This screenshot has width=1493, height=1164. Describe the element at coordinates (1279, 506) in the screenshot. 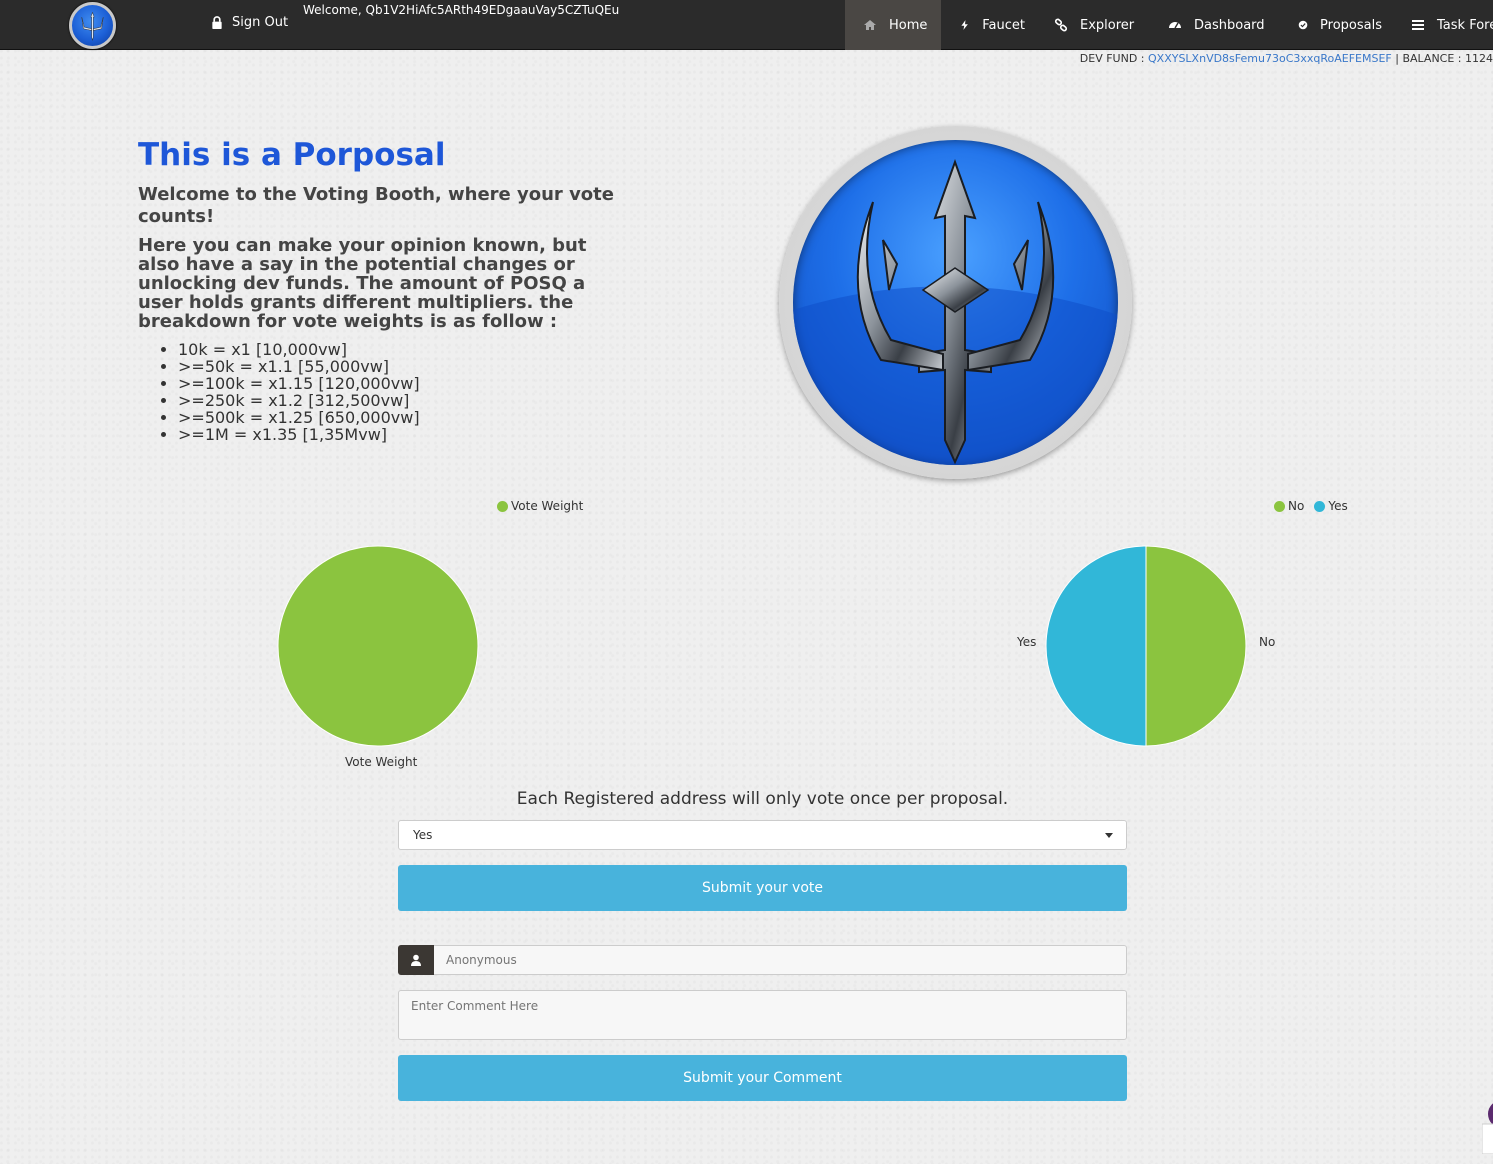

I see `legend-swatch-no` at that location.